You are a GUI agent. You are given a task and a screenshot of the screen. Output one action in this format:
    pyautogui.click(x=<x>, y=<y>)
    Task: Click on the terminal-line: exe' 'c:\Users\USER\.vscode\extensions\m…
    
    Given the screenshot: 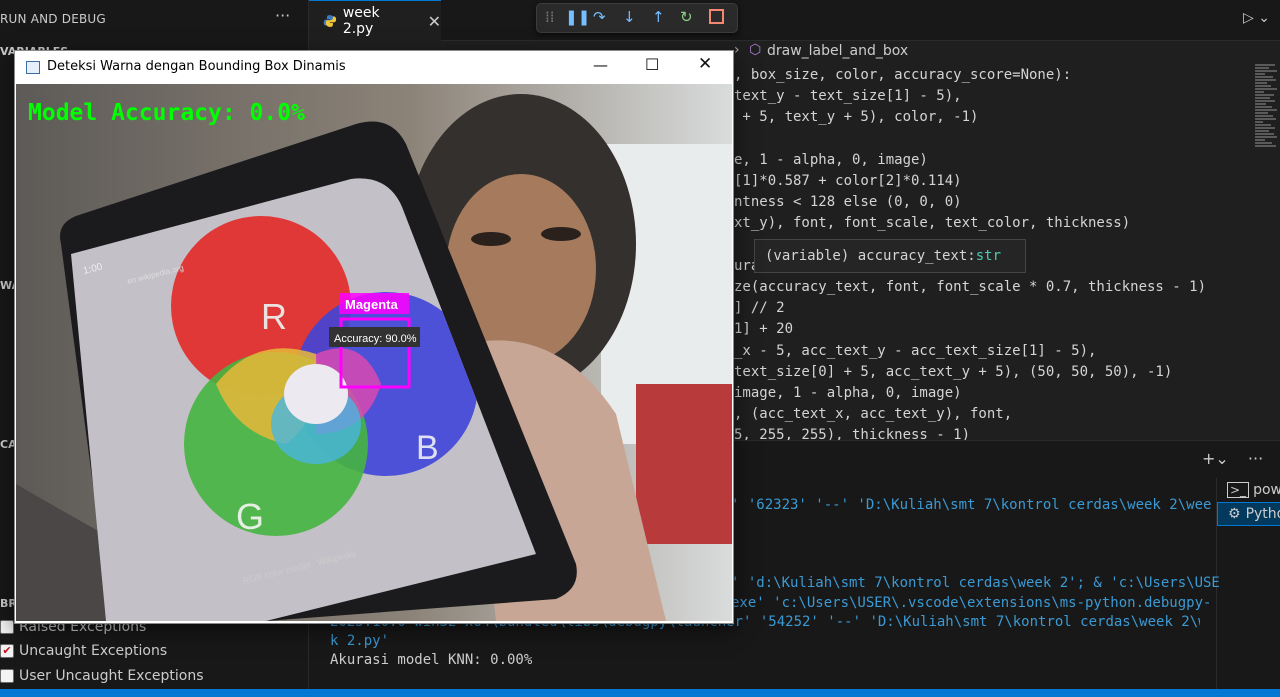 What is the action you would take?
    pyautogui.click(x=971, y=603)
    